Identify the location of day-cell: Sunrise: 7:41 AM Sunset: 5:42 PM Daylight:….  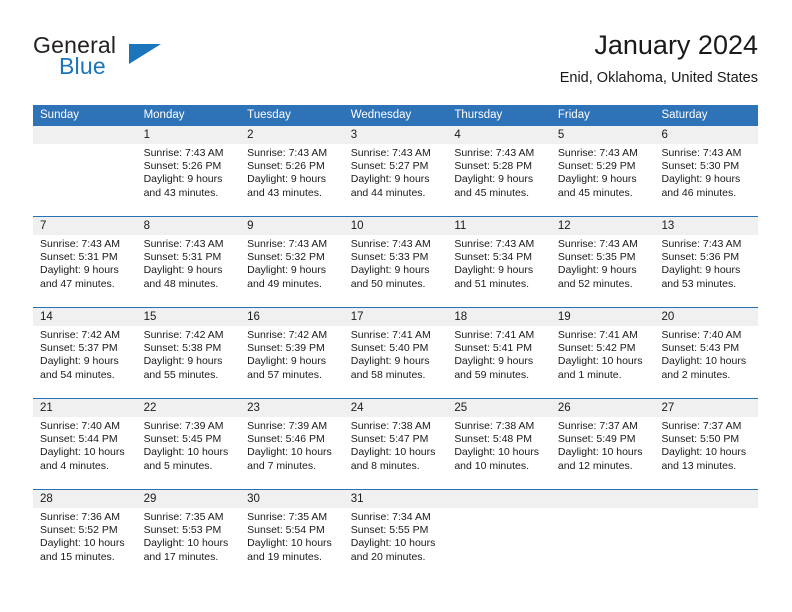
(603, 362).